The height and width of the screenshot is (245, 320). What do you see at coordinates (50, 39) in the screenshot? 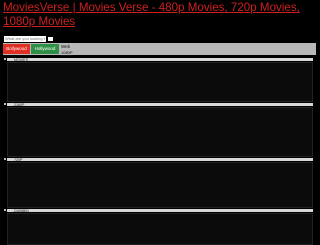
I see `search-button` at bounding box center [50, 39].